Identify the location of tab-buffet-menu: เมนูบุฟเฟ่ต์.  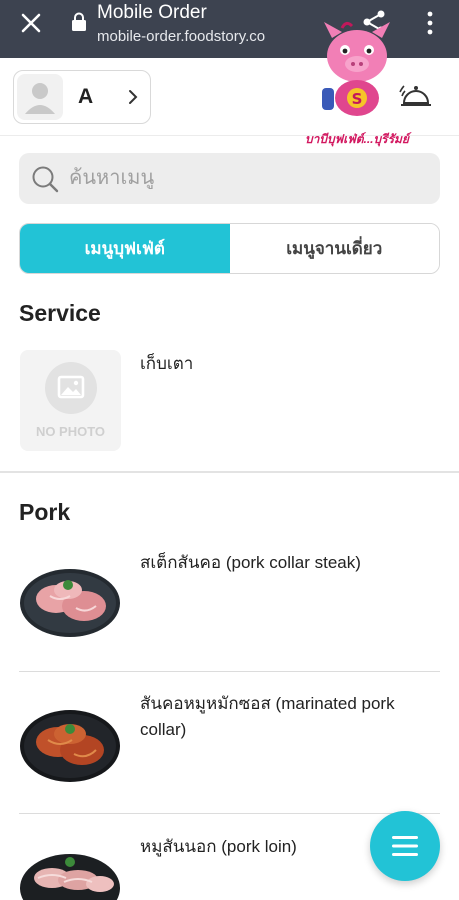
(125, 248).